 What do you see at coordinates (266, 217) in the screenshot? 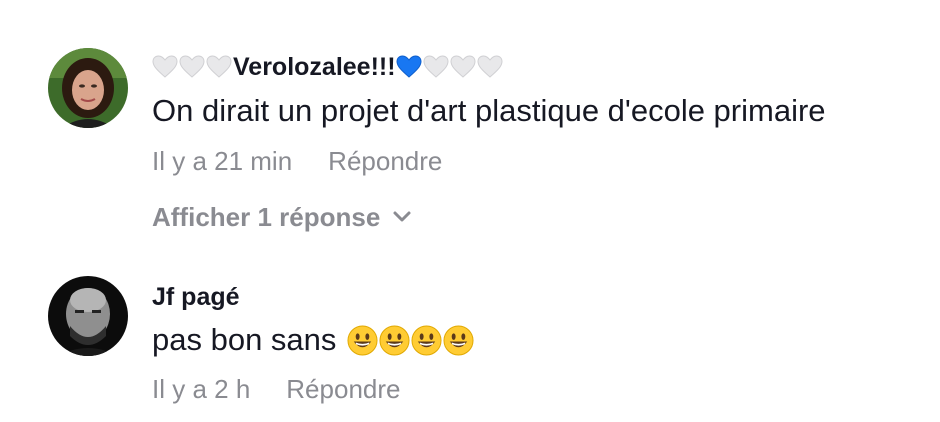
I see `view-replies-label: Afficher 1 réponse` at bounding box center [266, 217].